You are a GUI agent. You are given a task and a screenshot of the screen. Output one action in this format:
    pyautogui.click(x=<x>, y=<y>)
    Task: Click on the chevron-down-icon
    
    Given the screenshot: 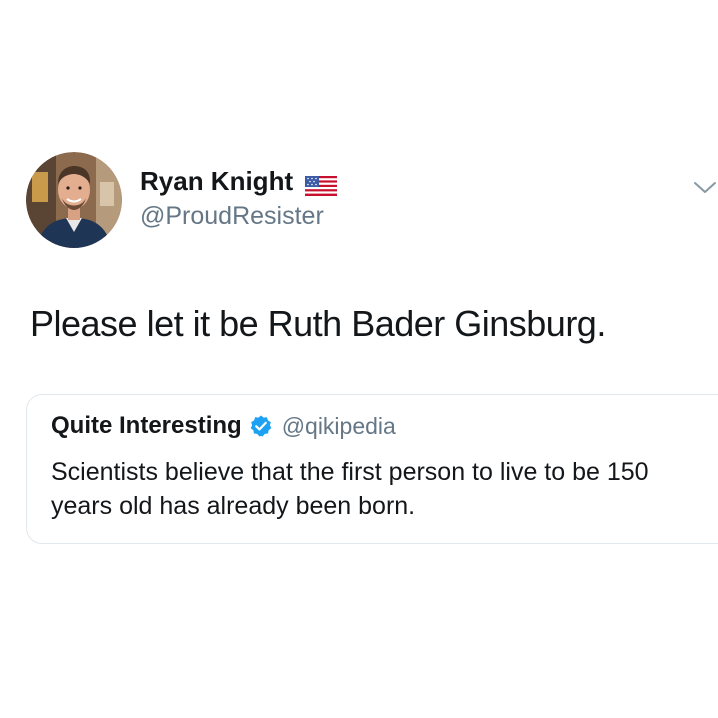 What is the action you would take?
    pyautogui.click(x=705, y=187)
    